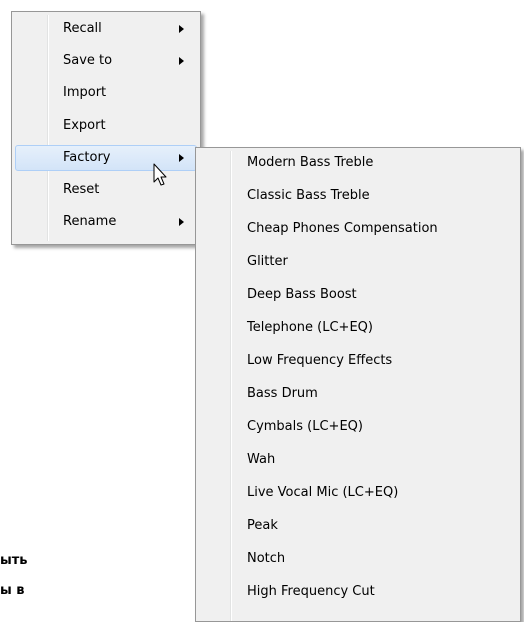  I want to click on submenu-item-label: Wah, so click(261, 459).